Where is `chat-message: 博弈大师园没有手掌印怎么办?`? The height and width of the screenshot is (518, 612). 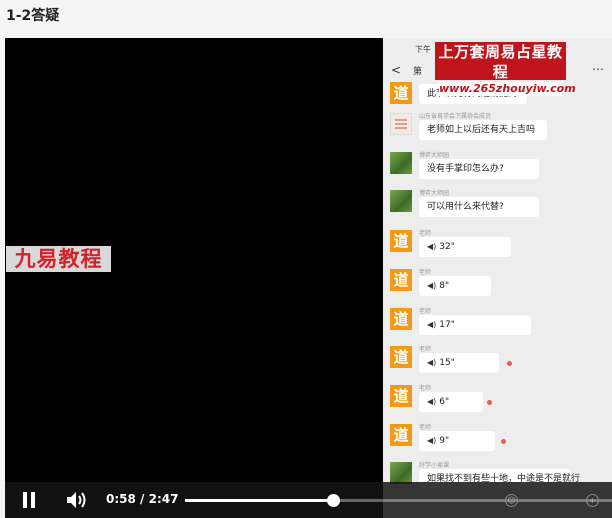 chat-message: 博弈大师园没有手掌印怎么办? is located at coordinates (497, 167).